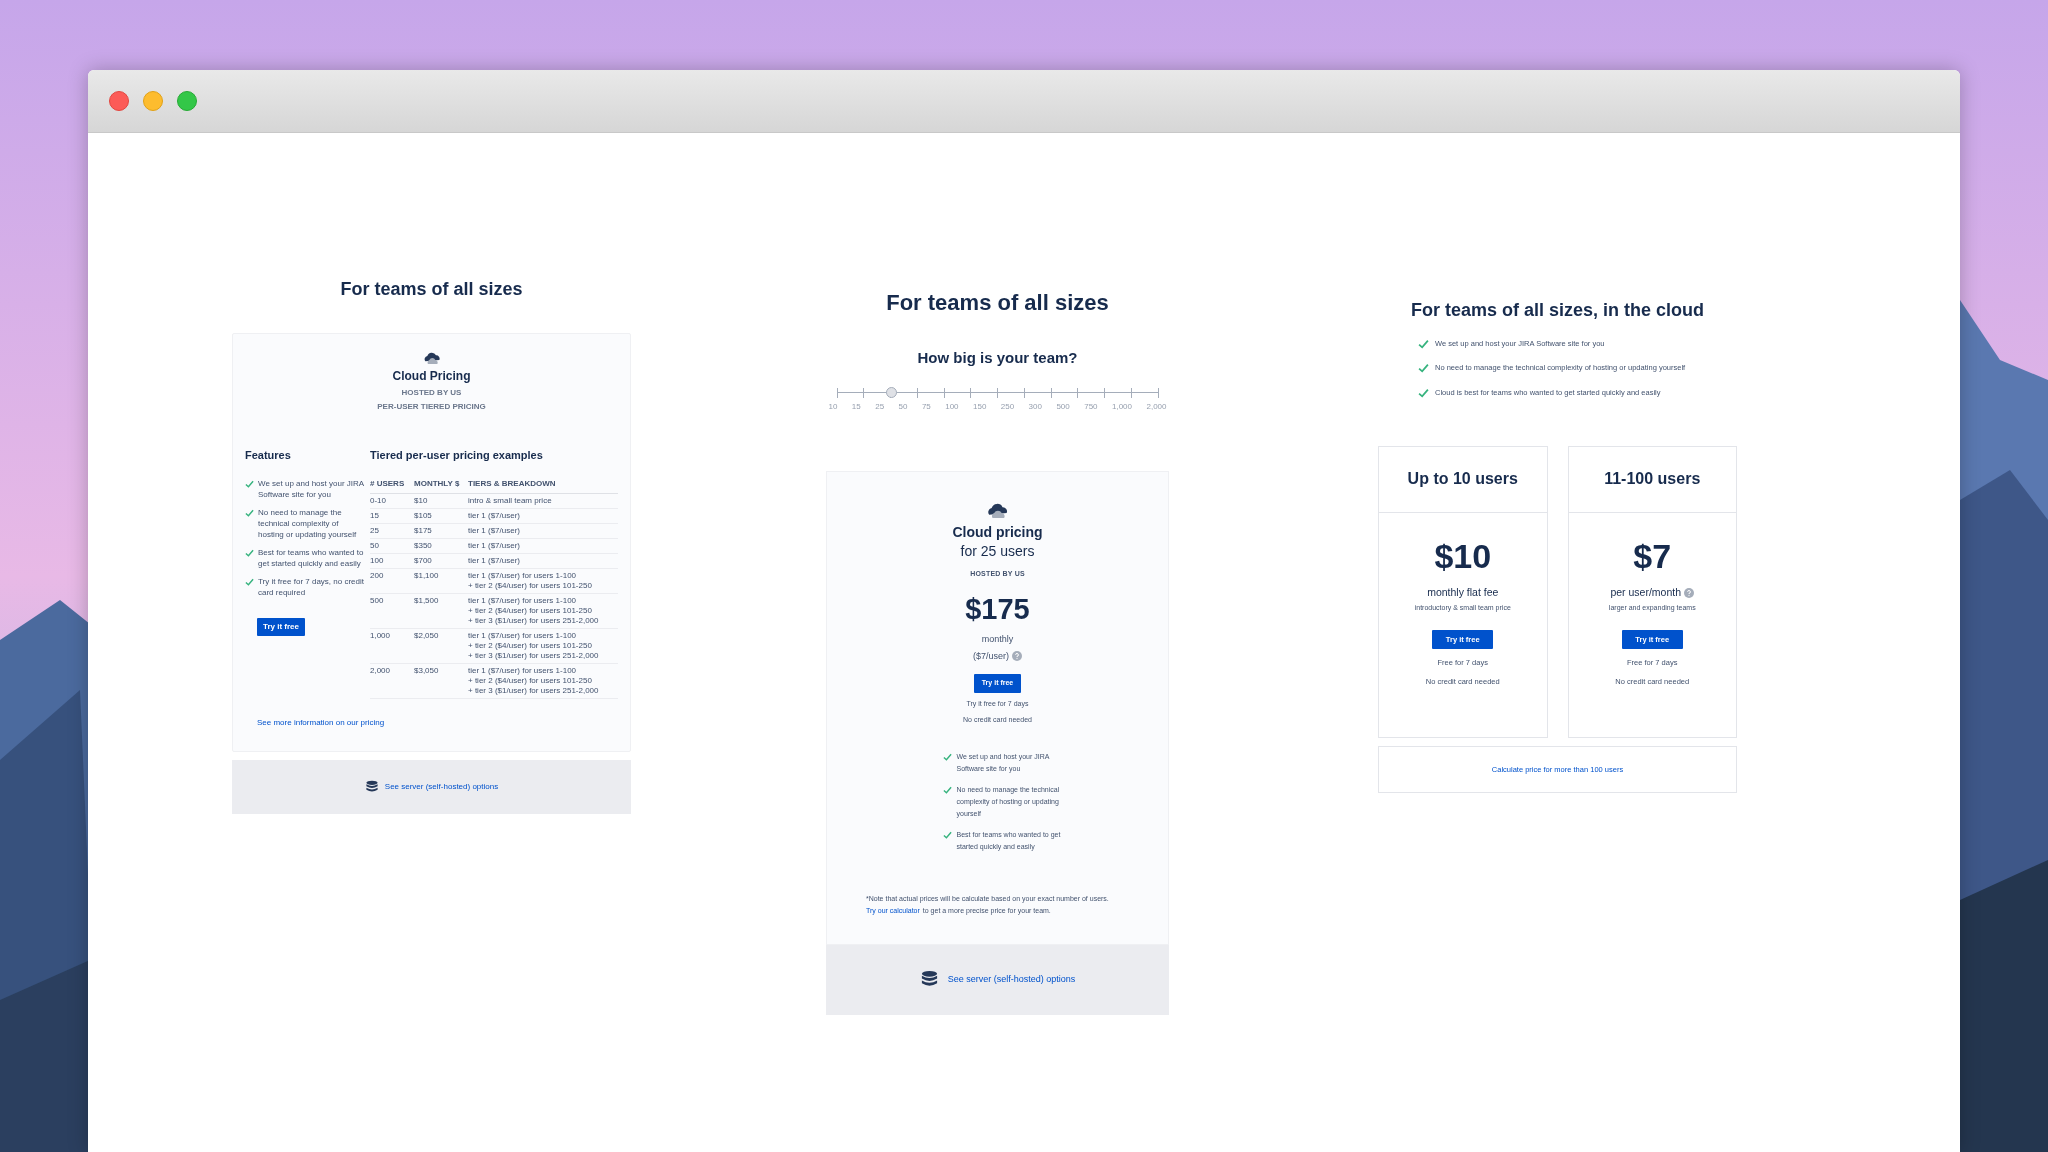 The image size is (2048, 1152). I want to click on table-cell-text: 1,000, so click(381, 636).